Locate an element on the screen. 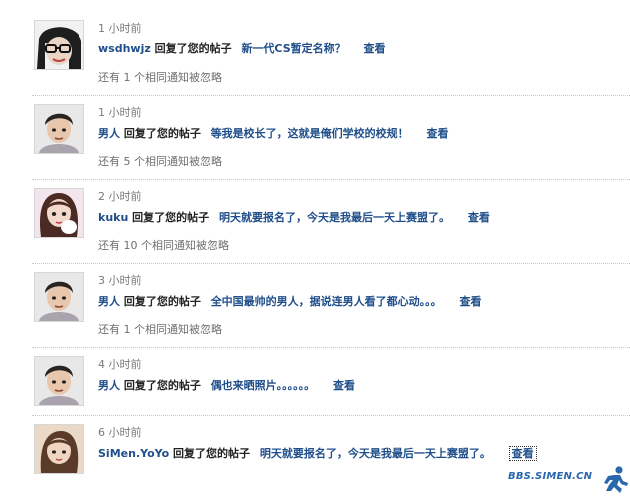 This screenshot has width=630, height=500. notification-item: 4 小时前 男人 回复了您的帖子 偶也来晒照片。。。。。。 查看 is located at coordinates (315, 381).